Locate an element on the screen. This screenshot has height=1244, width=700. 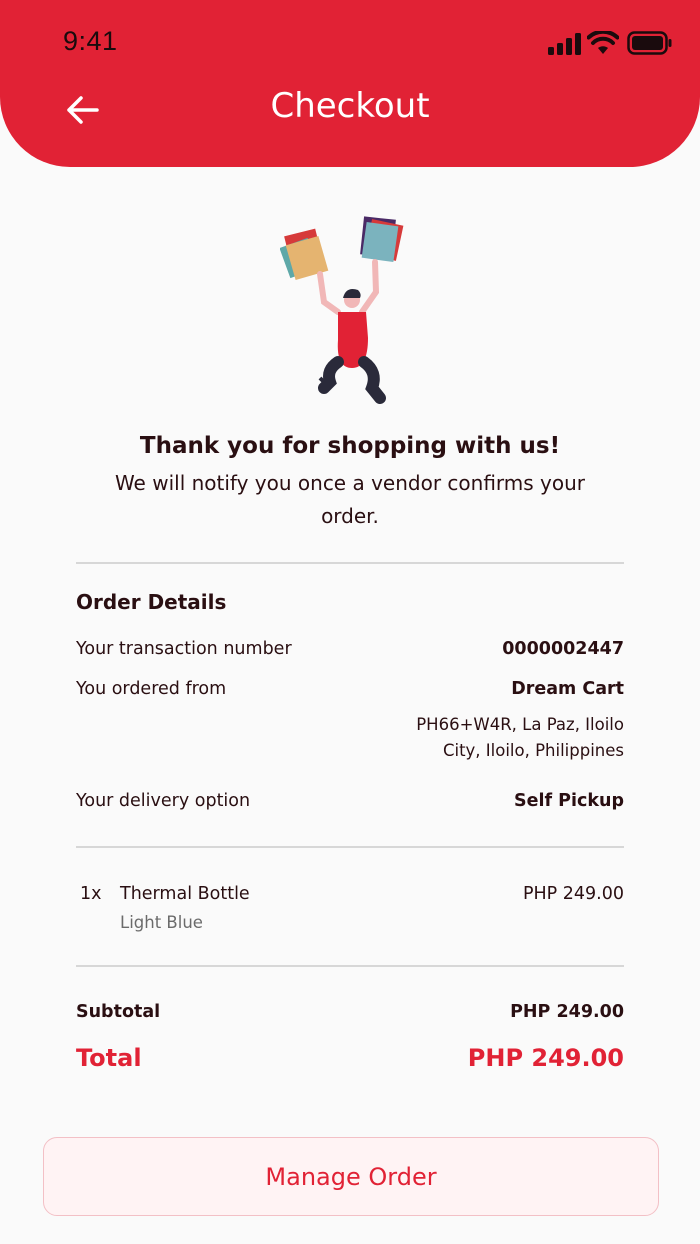
item-price: PHP 249.00 is located at coordinates (573, 894).